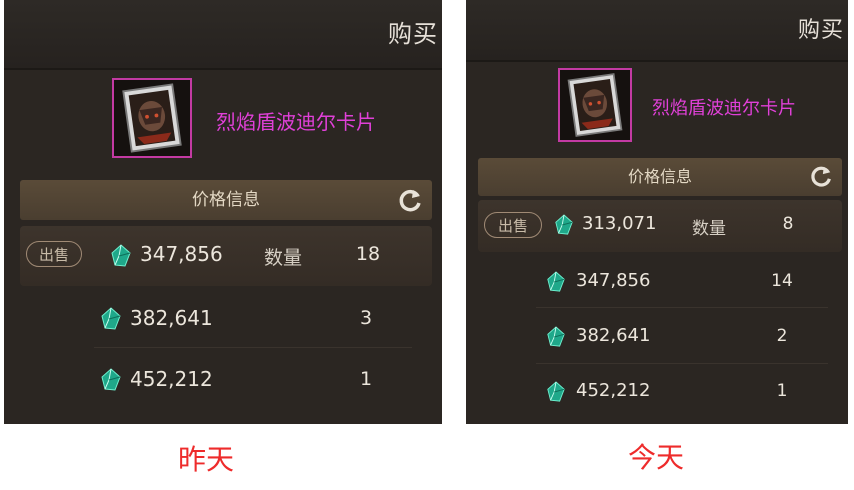 This screenshot has height=490, width=854. I want to click on listing-price: 313,071, so click(619, 223).